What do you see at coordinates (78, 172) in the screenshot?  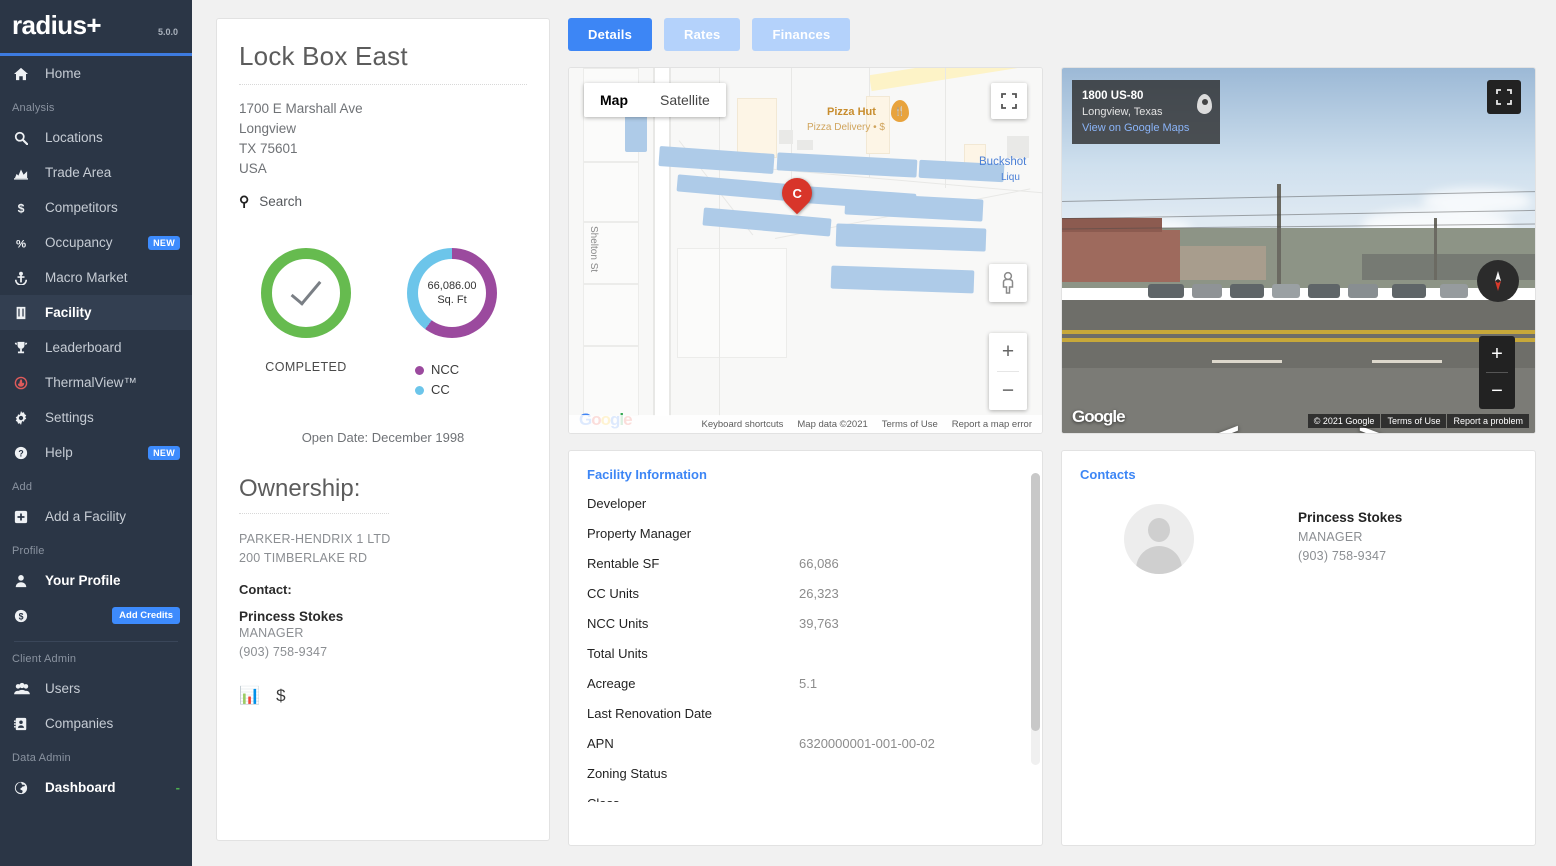 I see `sidebar-item-label: Trade Area` at bounding box center [78, 172].